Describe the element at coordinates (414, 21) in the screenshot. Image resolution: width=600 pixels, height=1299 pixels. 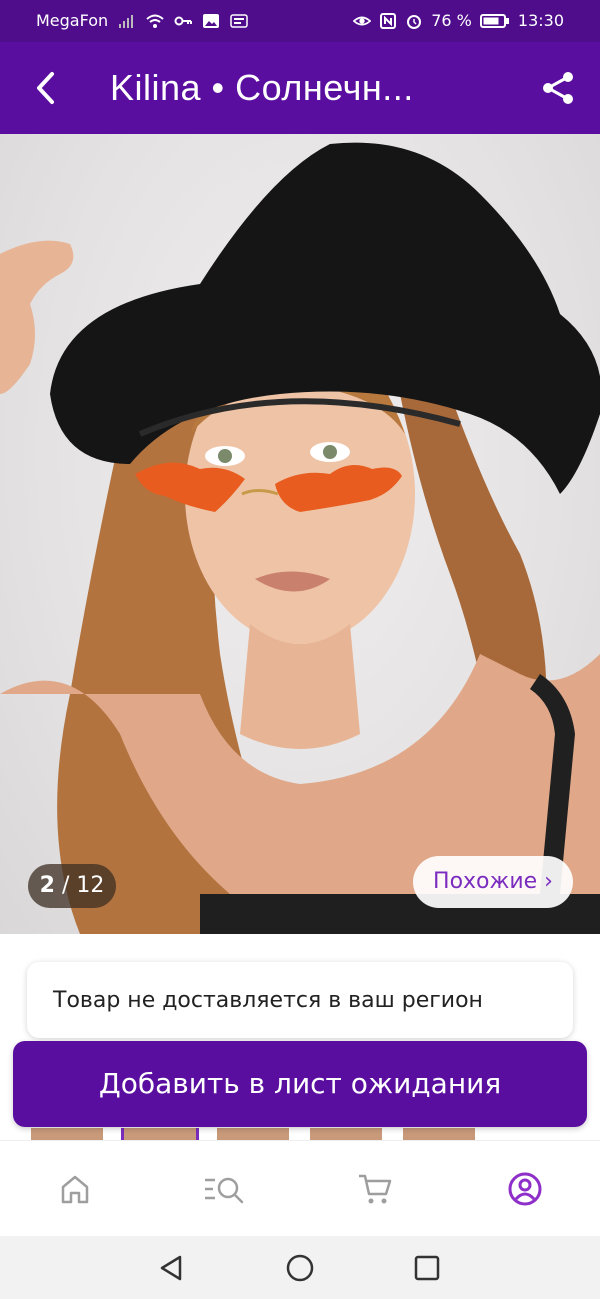
I see `alarm-icon` at that location.